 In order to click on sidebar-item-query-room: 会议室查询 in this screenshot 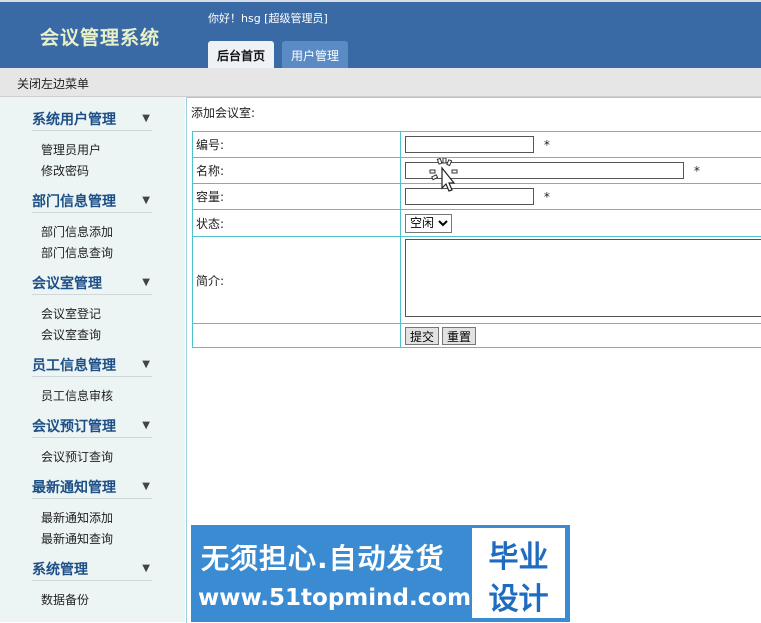, I will do `click(71, 334)`.